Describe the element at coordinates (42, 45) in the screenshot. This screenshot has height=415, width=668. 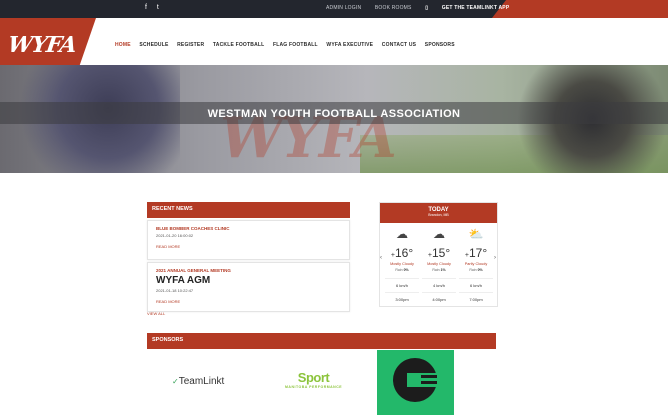
I see `logo-text: WYFA` at that location.